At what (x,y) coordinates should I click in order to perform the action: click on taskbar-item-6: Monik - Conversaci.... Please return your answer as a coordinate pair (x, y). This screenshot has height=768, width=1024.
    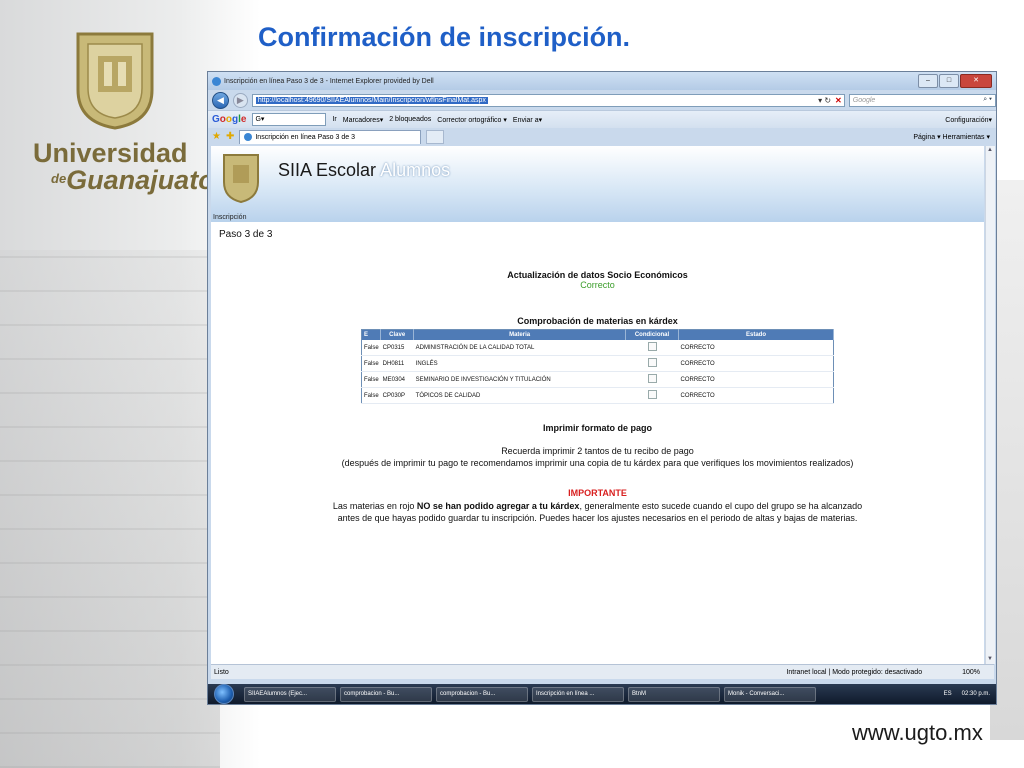
    Looking at the image, I should click on (770, 694).